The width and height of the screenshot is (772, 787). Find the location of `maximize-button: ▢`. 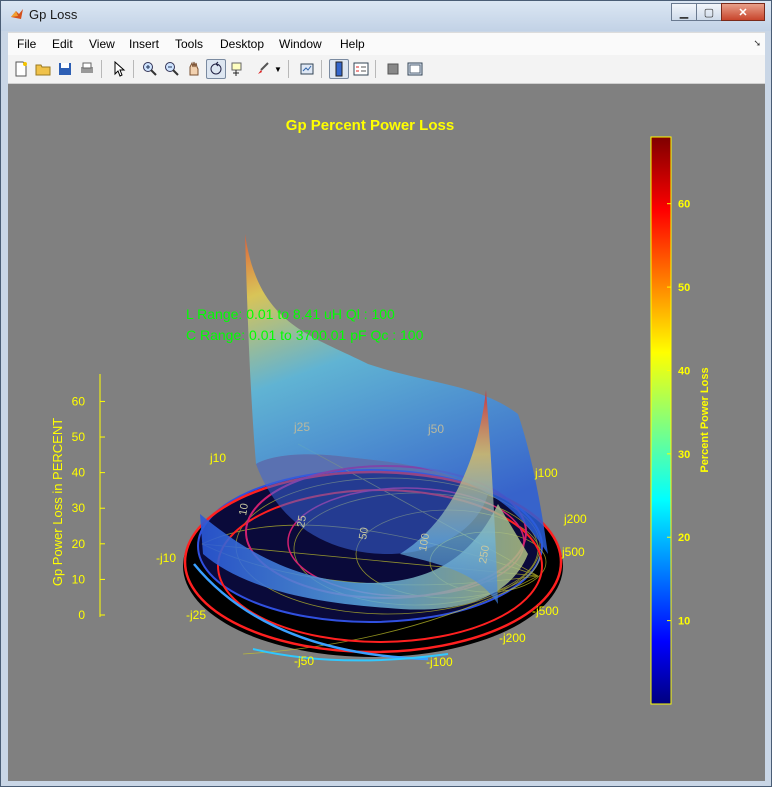

maximize-button: ▢ is located at coordinates (709, 12).